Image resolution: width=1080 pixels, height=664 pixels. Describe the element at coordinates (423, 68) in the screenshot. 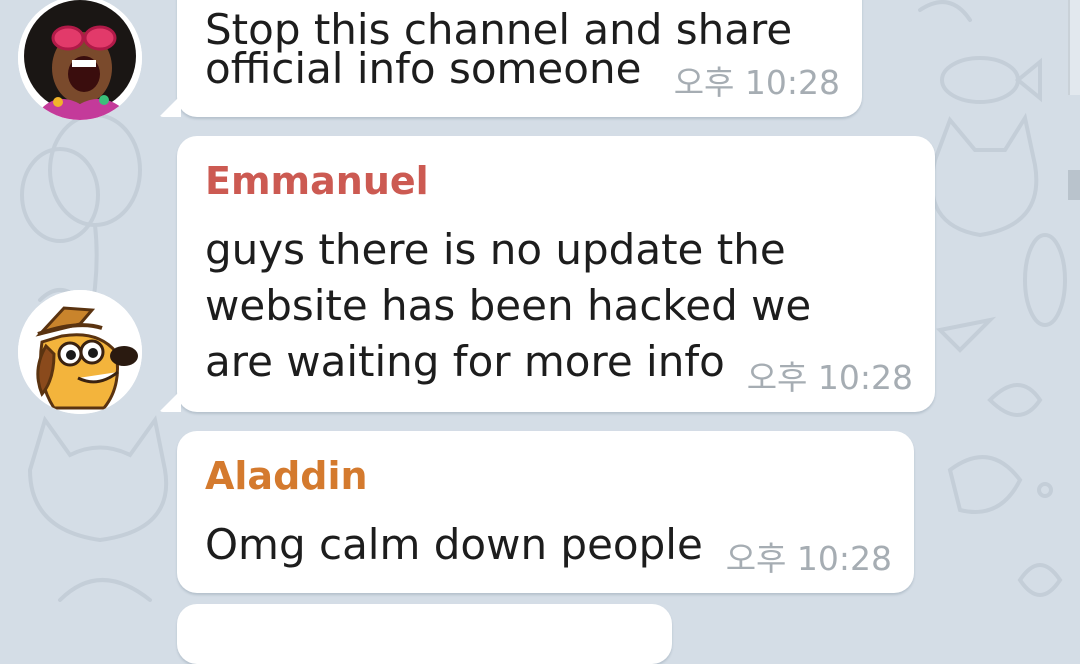

I see `message-text-line: official info someone` at that location.